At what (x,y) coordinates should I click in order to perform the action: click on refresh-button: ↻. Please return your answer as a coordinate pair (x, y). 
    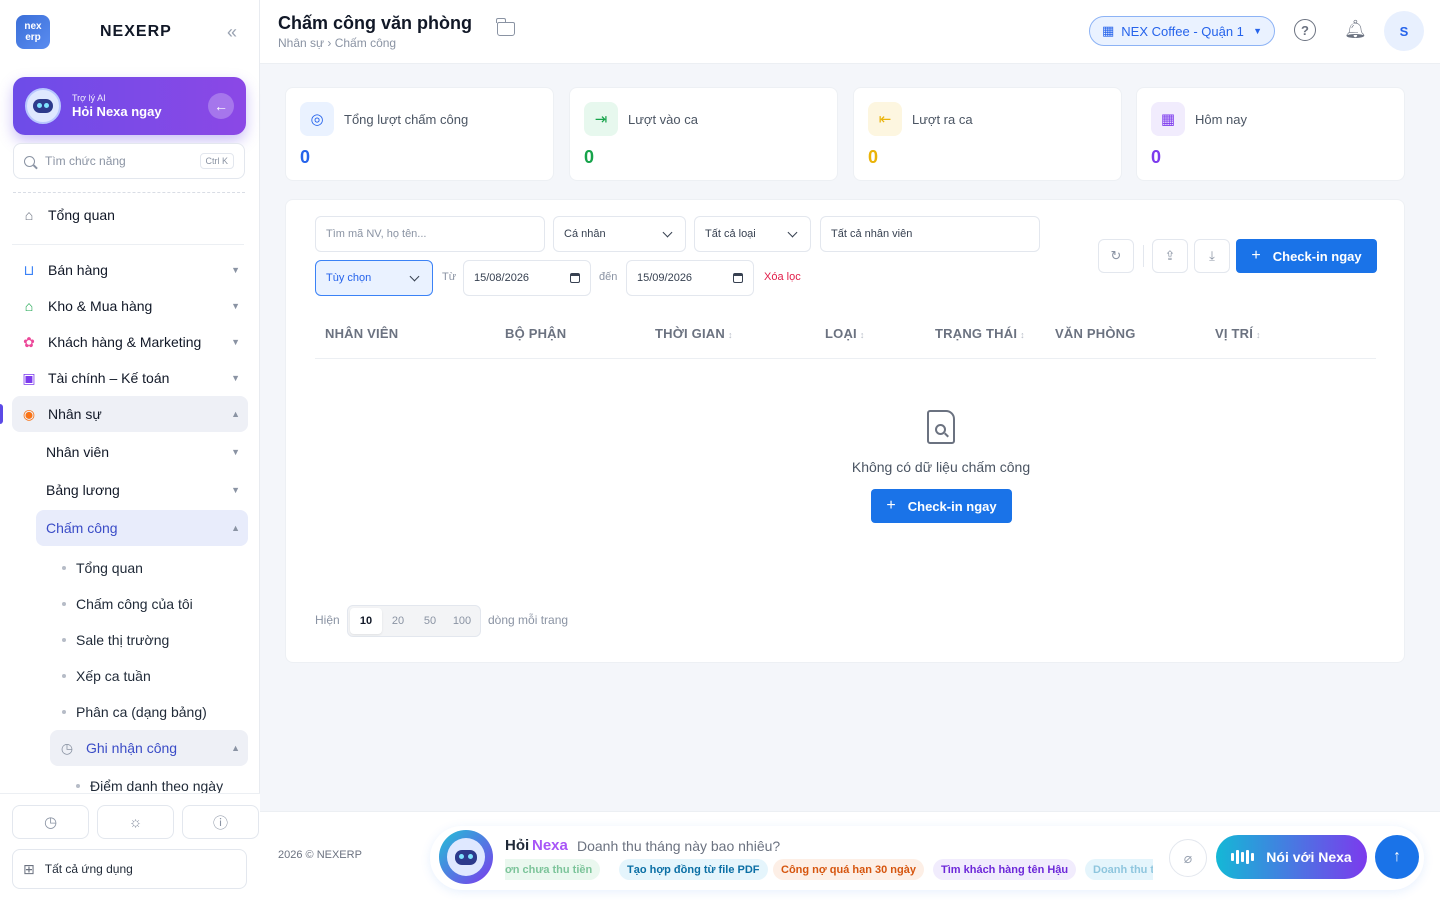
    Looking at the image, I should click on (1116, 256).